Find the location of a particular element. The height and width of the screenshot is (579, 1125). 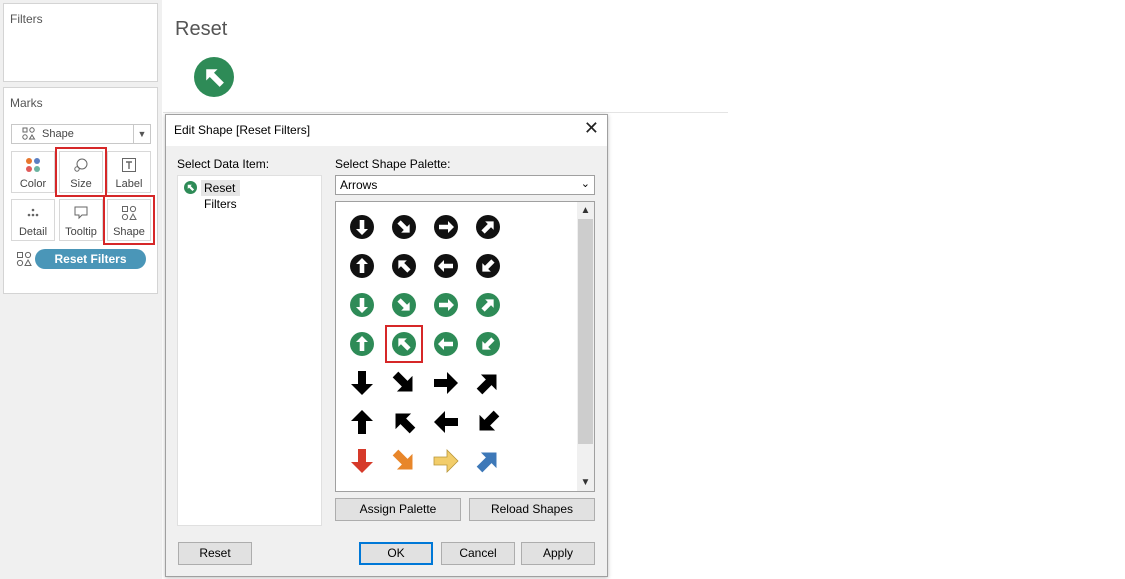

size-icon is located at coordinates (81, 165).